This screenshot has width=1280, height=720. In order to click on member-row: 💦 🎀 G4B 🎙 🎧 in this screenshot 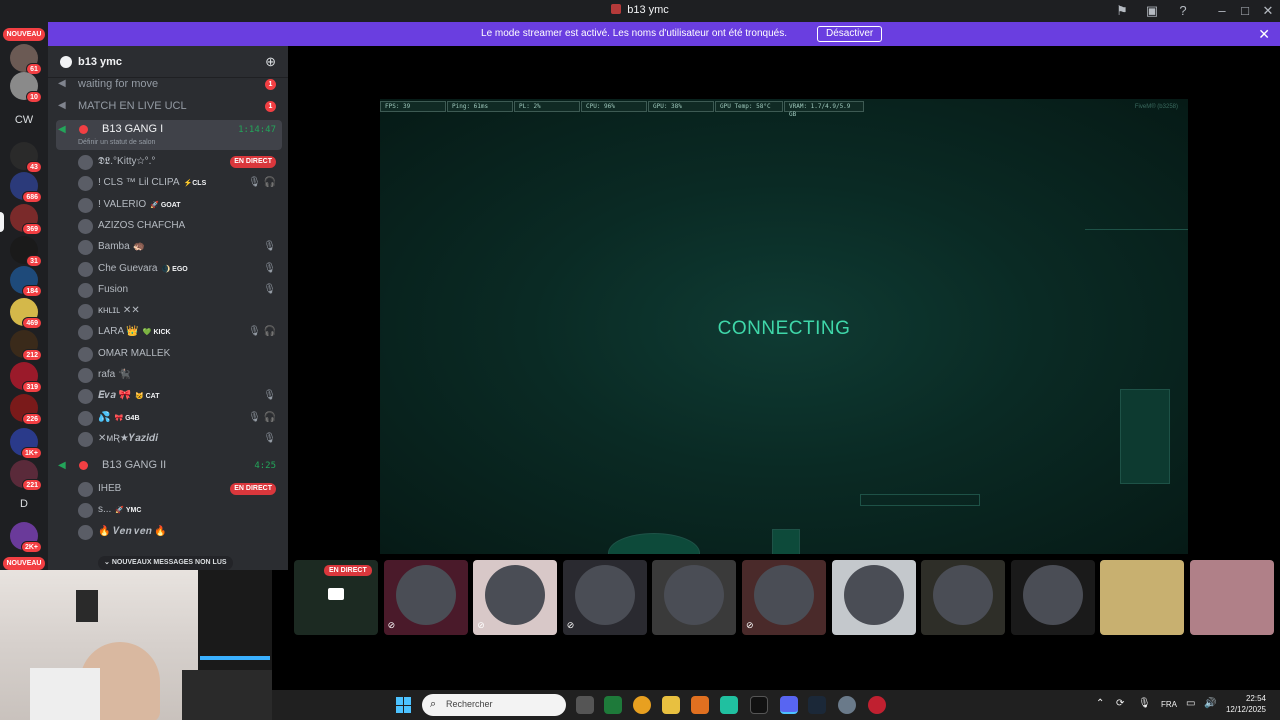, I will do `click(179, 418)`.